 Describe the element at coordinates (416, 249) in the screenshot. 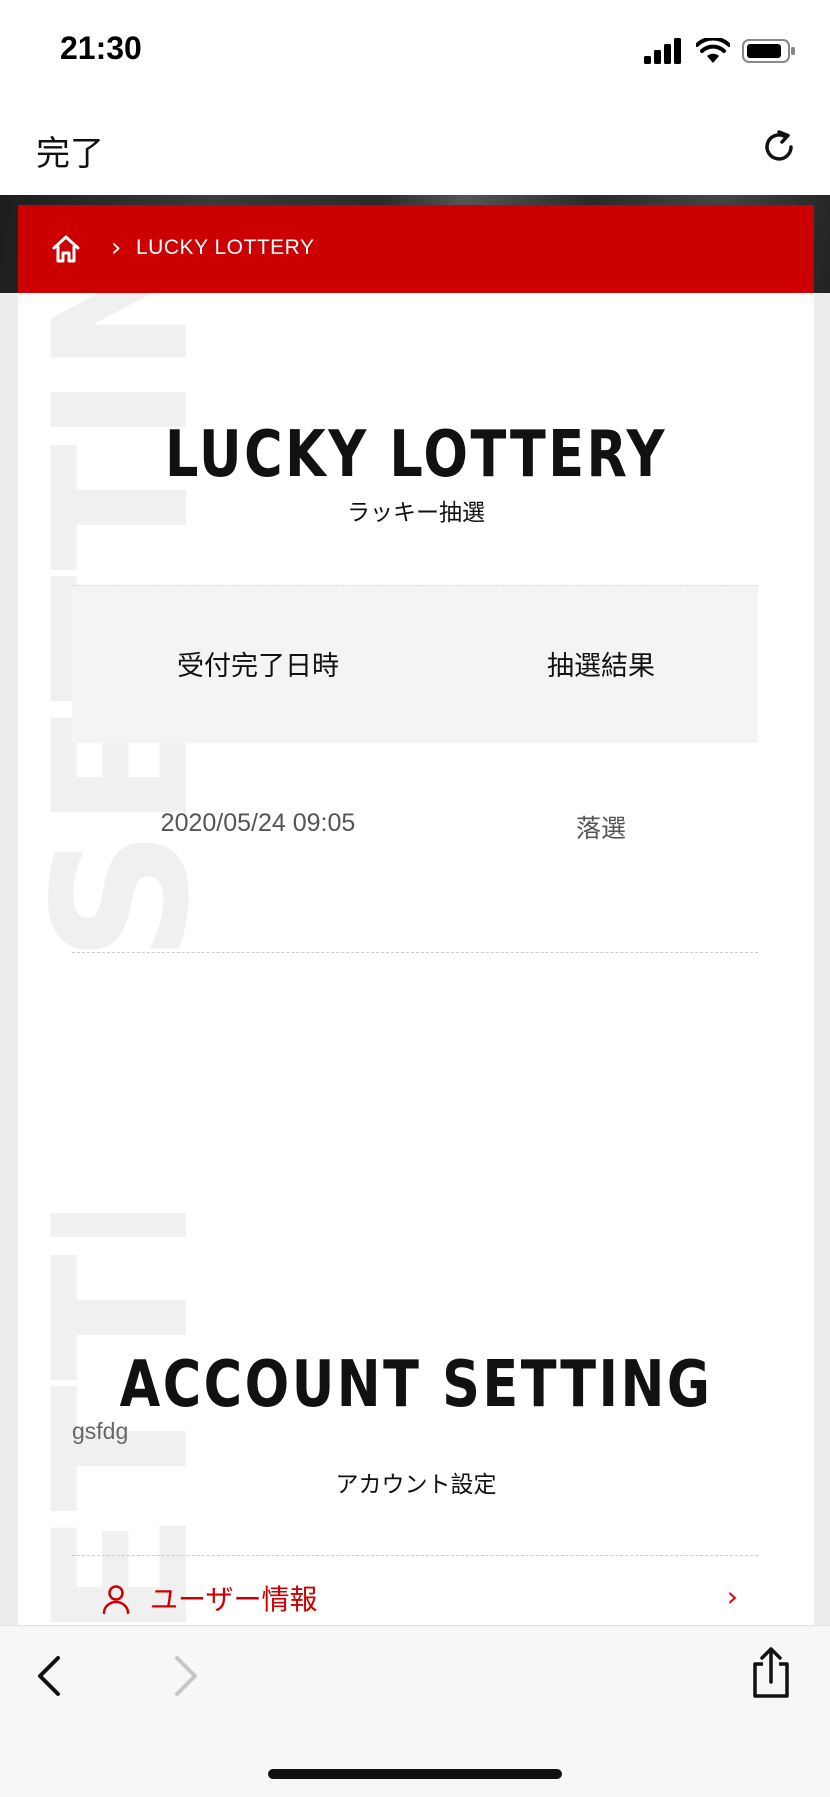

I see `breadcrumb: › LUCKY LOTTERY` at that location.